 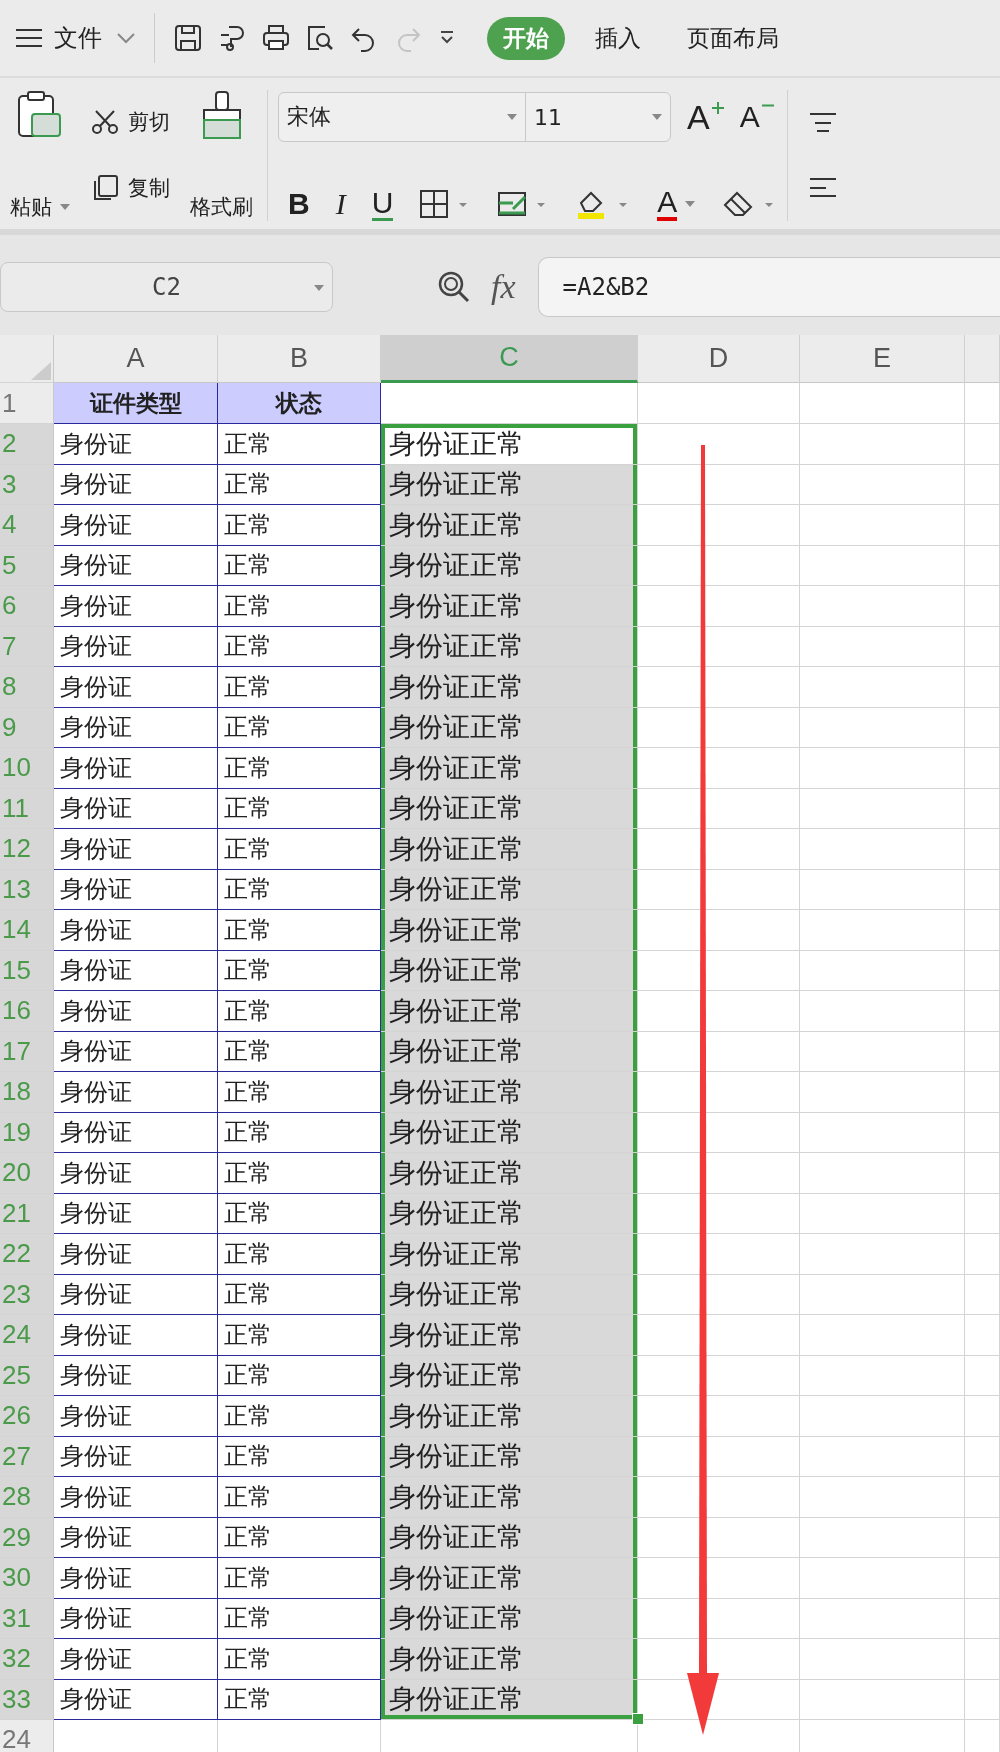 What do you see at coordinates (698, 117) in the screenshot?
I see `grow-font-button: A` at bounding box center [698, 117].